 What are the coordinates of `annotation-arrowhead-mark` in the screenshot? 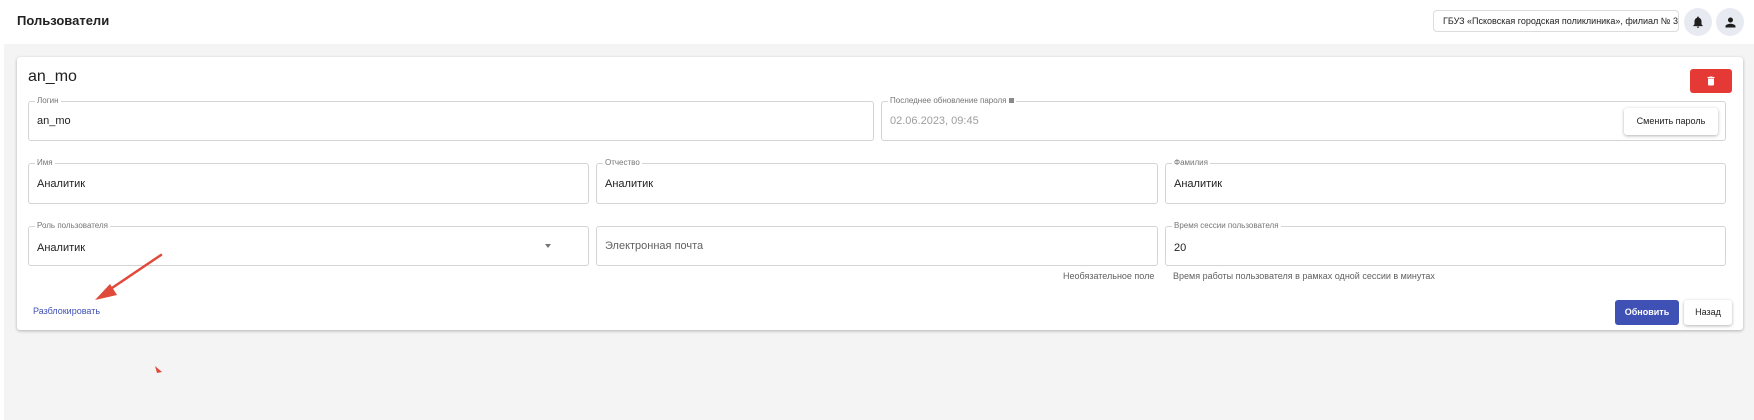 It's located at (158, 369).